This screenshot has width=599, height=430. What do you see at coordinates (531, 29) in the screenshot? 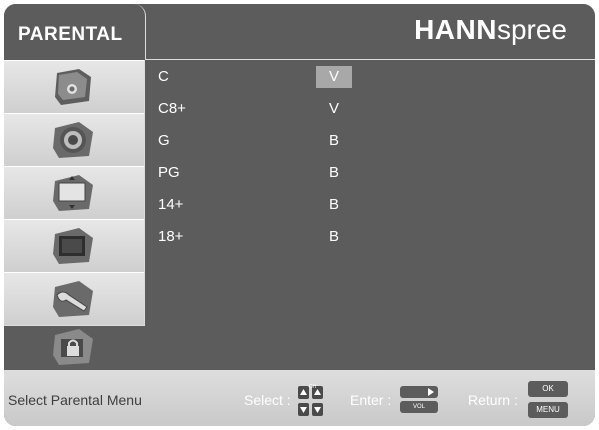
I see `brand-light: spree` at bounding box center [531, 29].